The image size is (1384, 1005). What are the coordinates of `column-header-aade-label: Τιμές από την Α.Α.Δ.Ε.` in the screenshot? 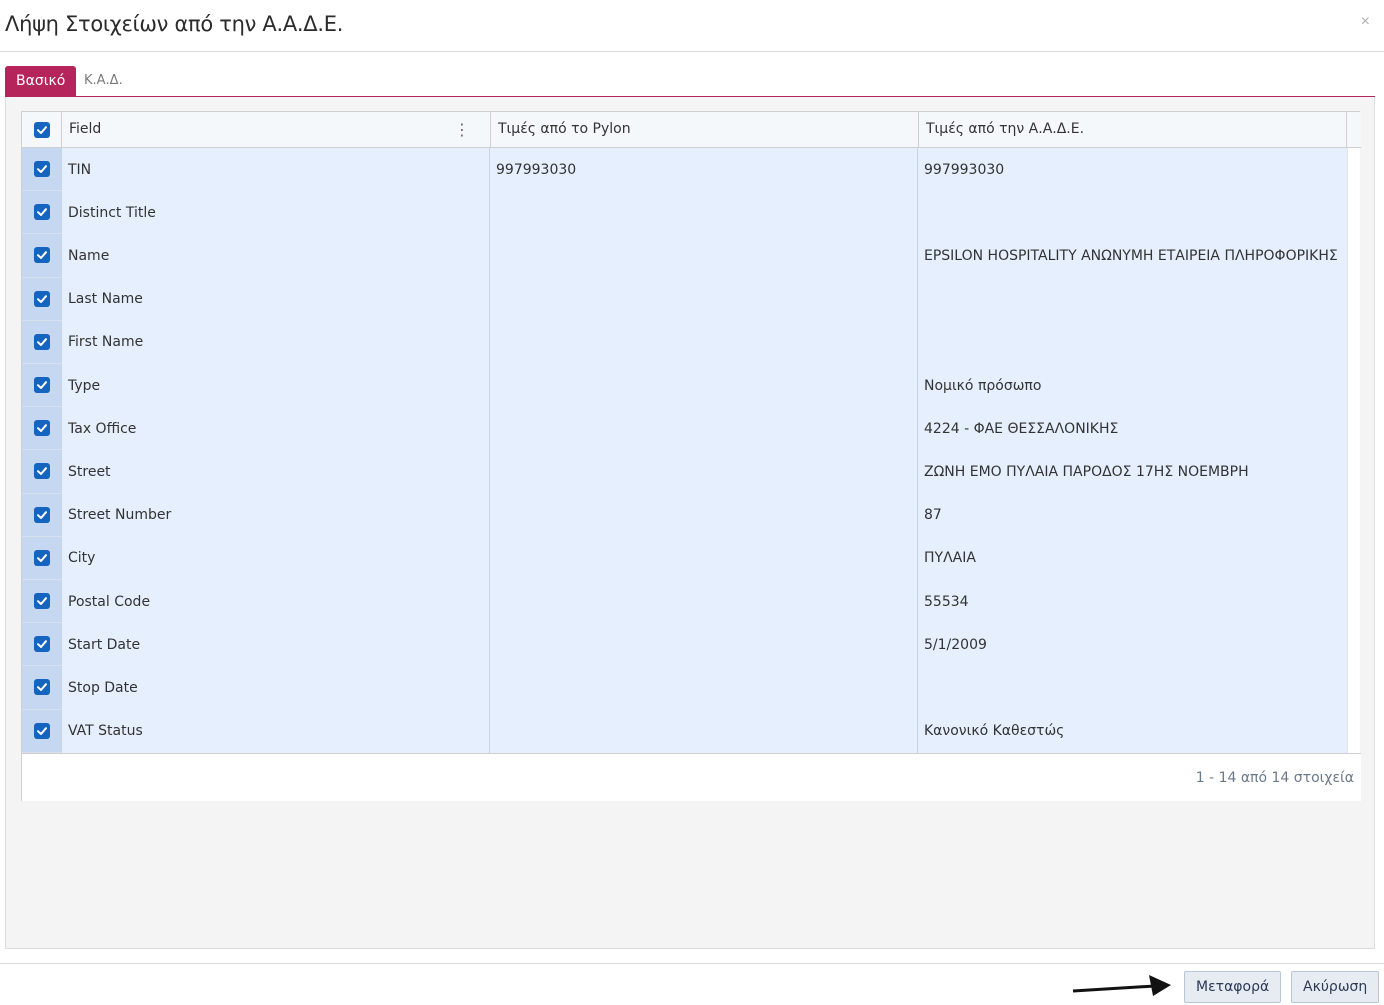 It's located at (1005, 129).